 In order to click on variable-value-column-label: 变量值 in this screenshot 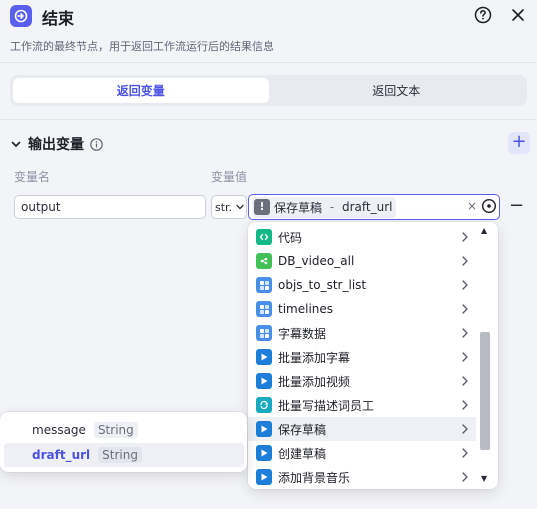, I will do `click(229, 177)`.